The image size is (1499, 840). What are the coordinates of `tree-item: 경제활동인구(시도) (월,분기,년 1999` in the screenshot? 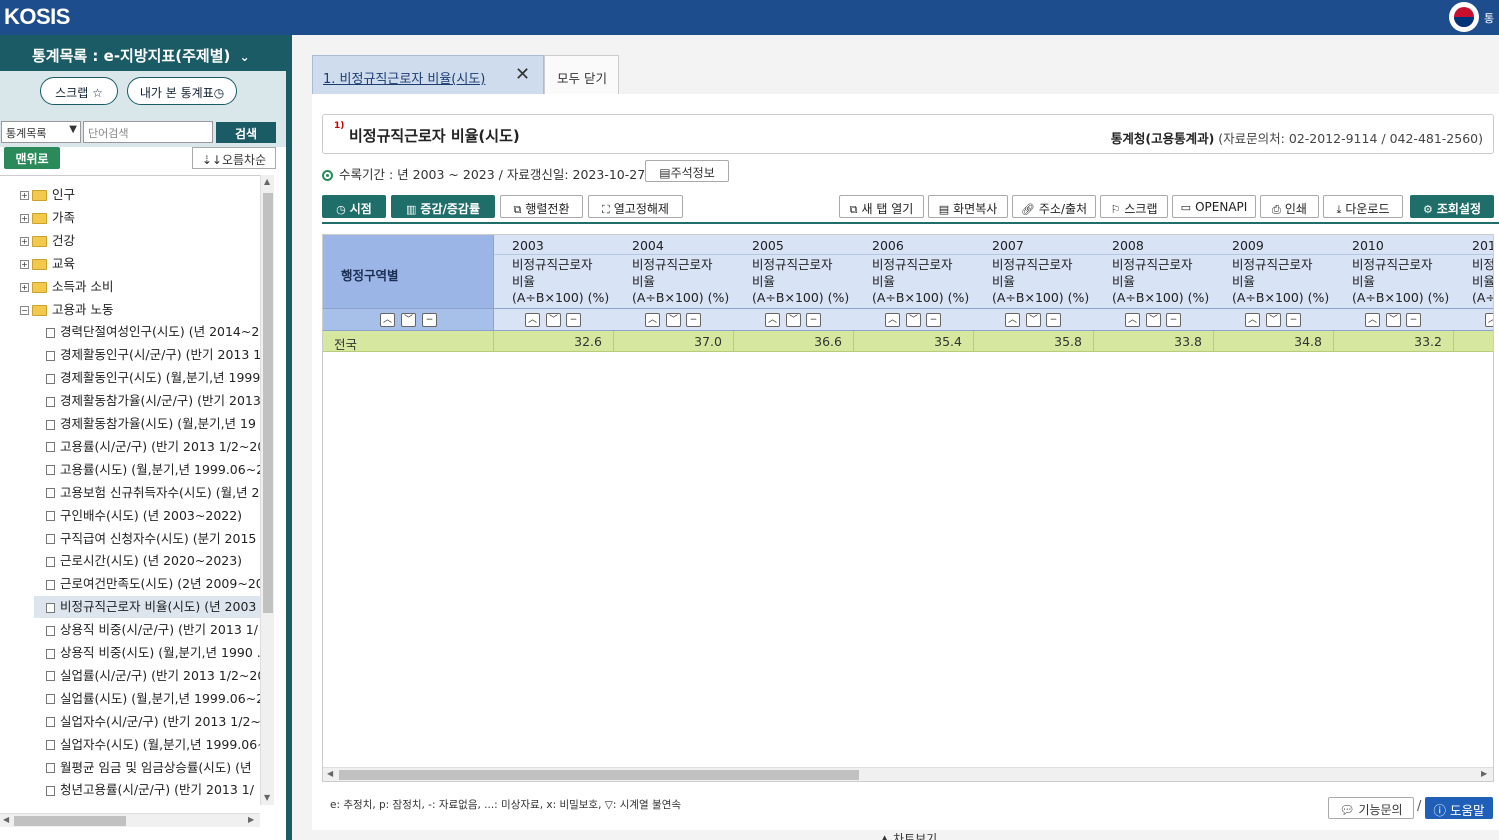 It's located at (154, 378).